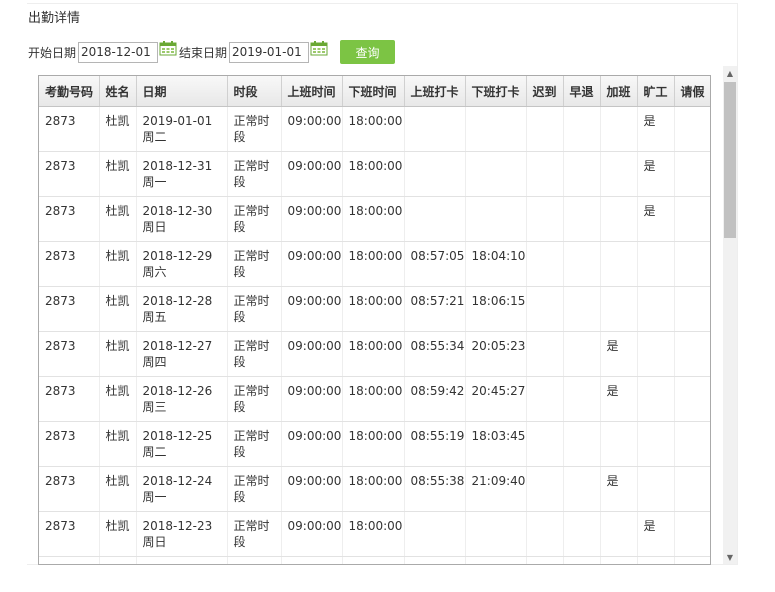 This screenshot has width=775, height=592. What do you see at coordinates (118, 52) in the screenshot?
I see `start-date-input` at bounding box center [118, 52].